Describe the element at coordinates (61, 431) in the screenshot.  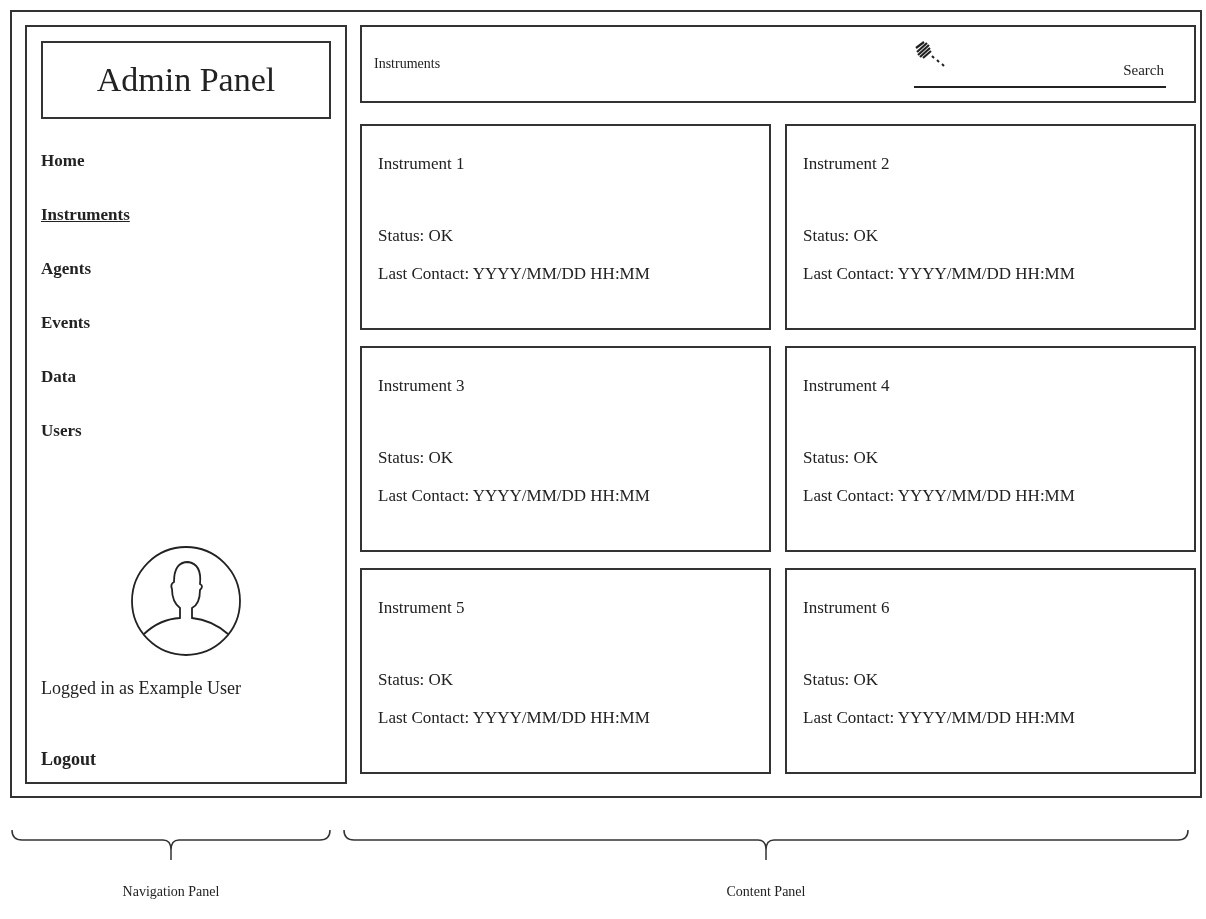
I see `nav-item: Users` at that location.